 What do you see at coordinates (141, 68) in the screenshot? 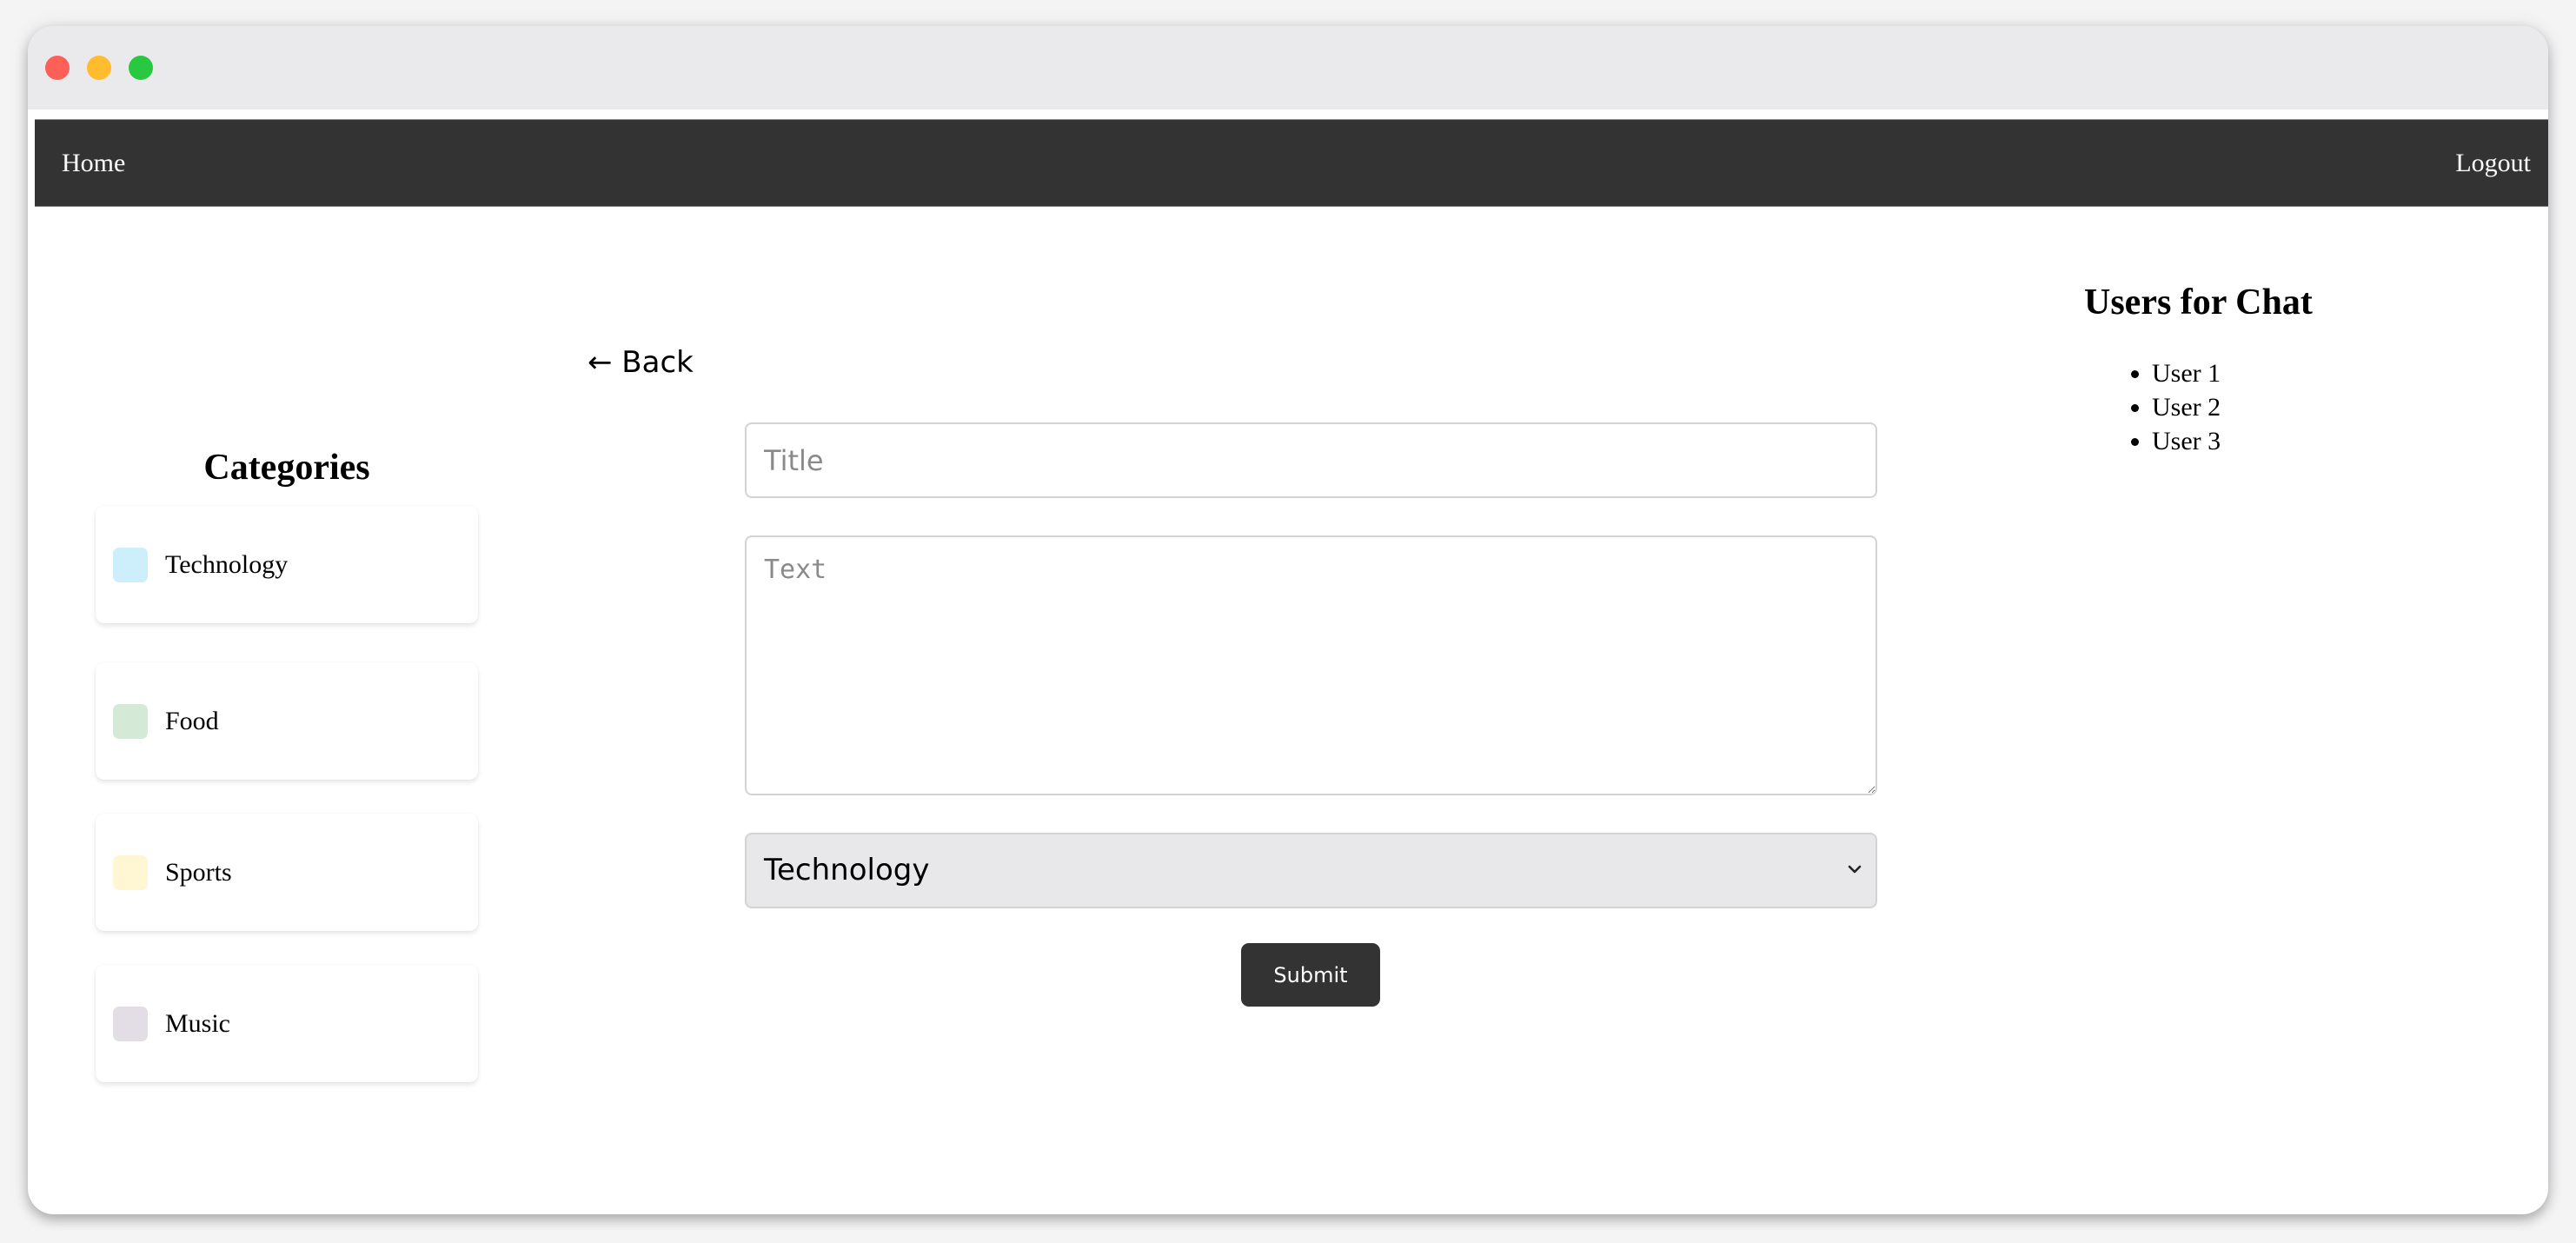
I see `maximize-window-button` at bounding box center [141, 68].